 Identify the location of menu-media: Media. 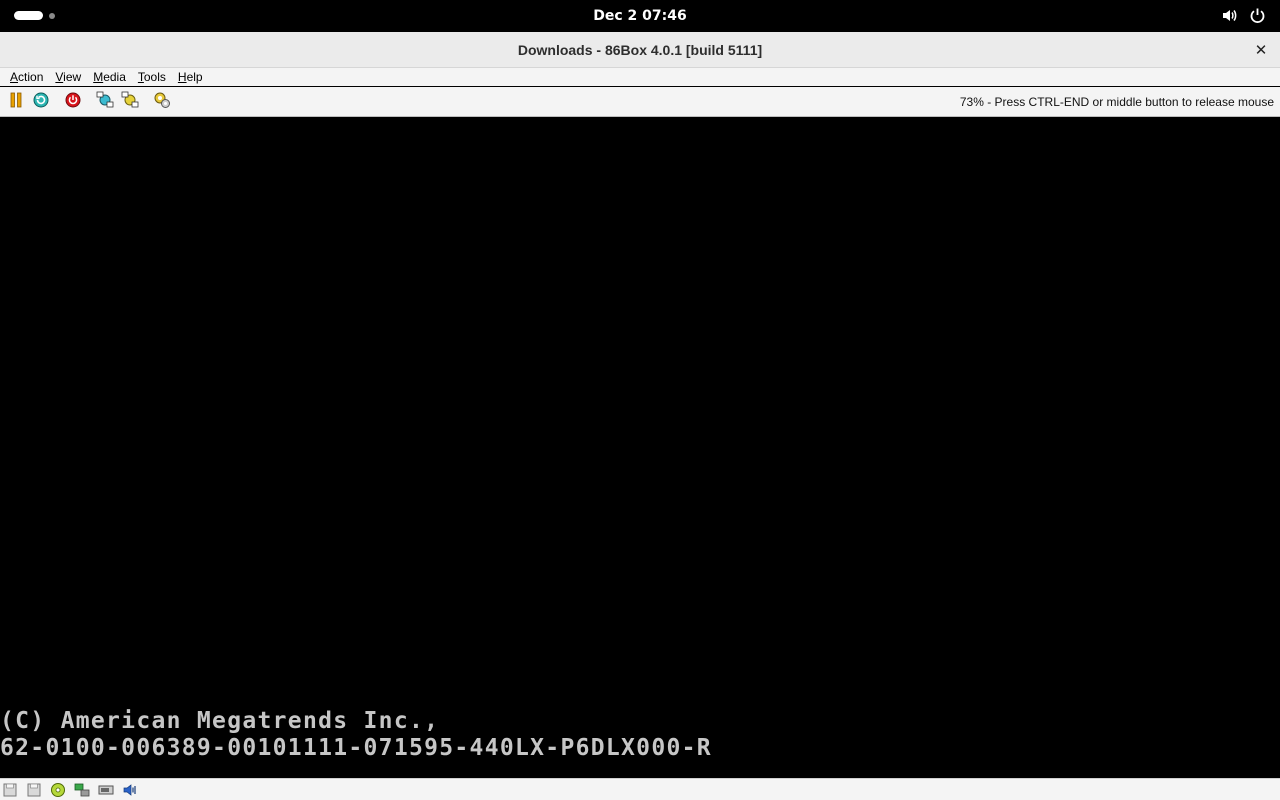
(109, 77).